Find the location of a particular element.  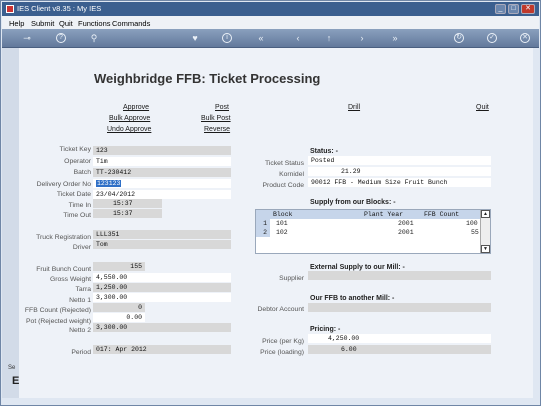

time-in-field: 15:37 is located at coordinates (127, 203).